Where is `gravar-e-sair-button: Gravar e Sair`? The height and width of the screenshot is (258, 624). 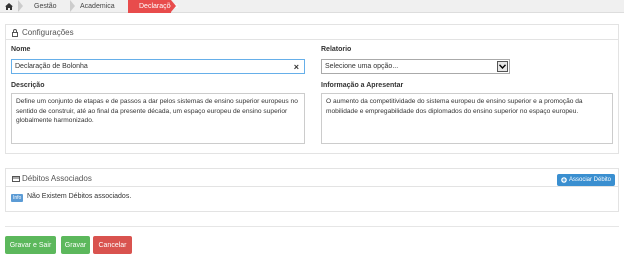
gravar-e-sair-button: Gravar e Sair is located at coordinates (30, 245).